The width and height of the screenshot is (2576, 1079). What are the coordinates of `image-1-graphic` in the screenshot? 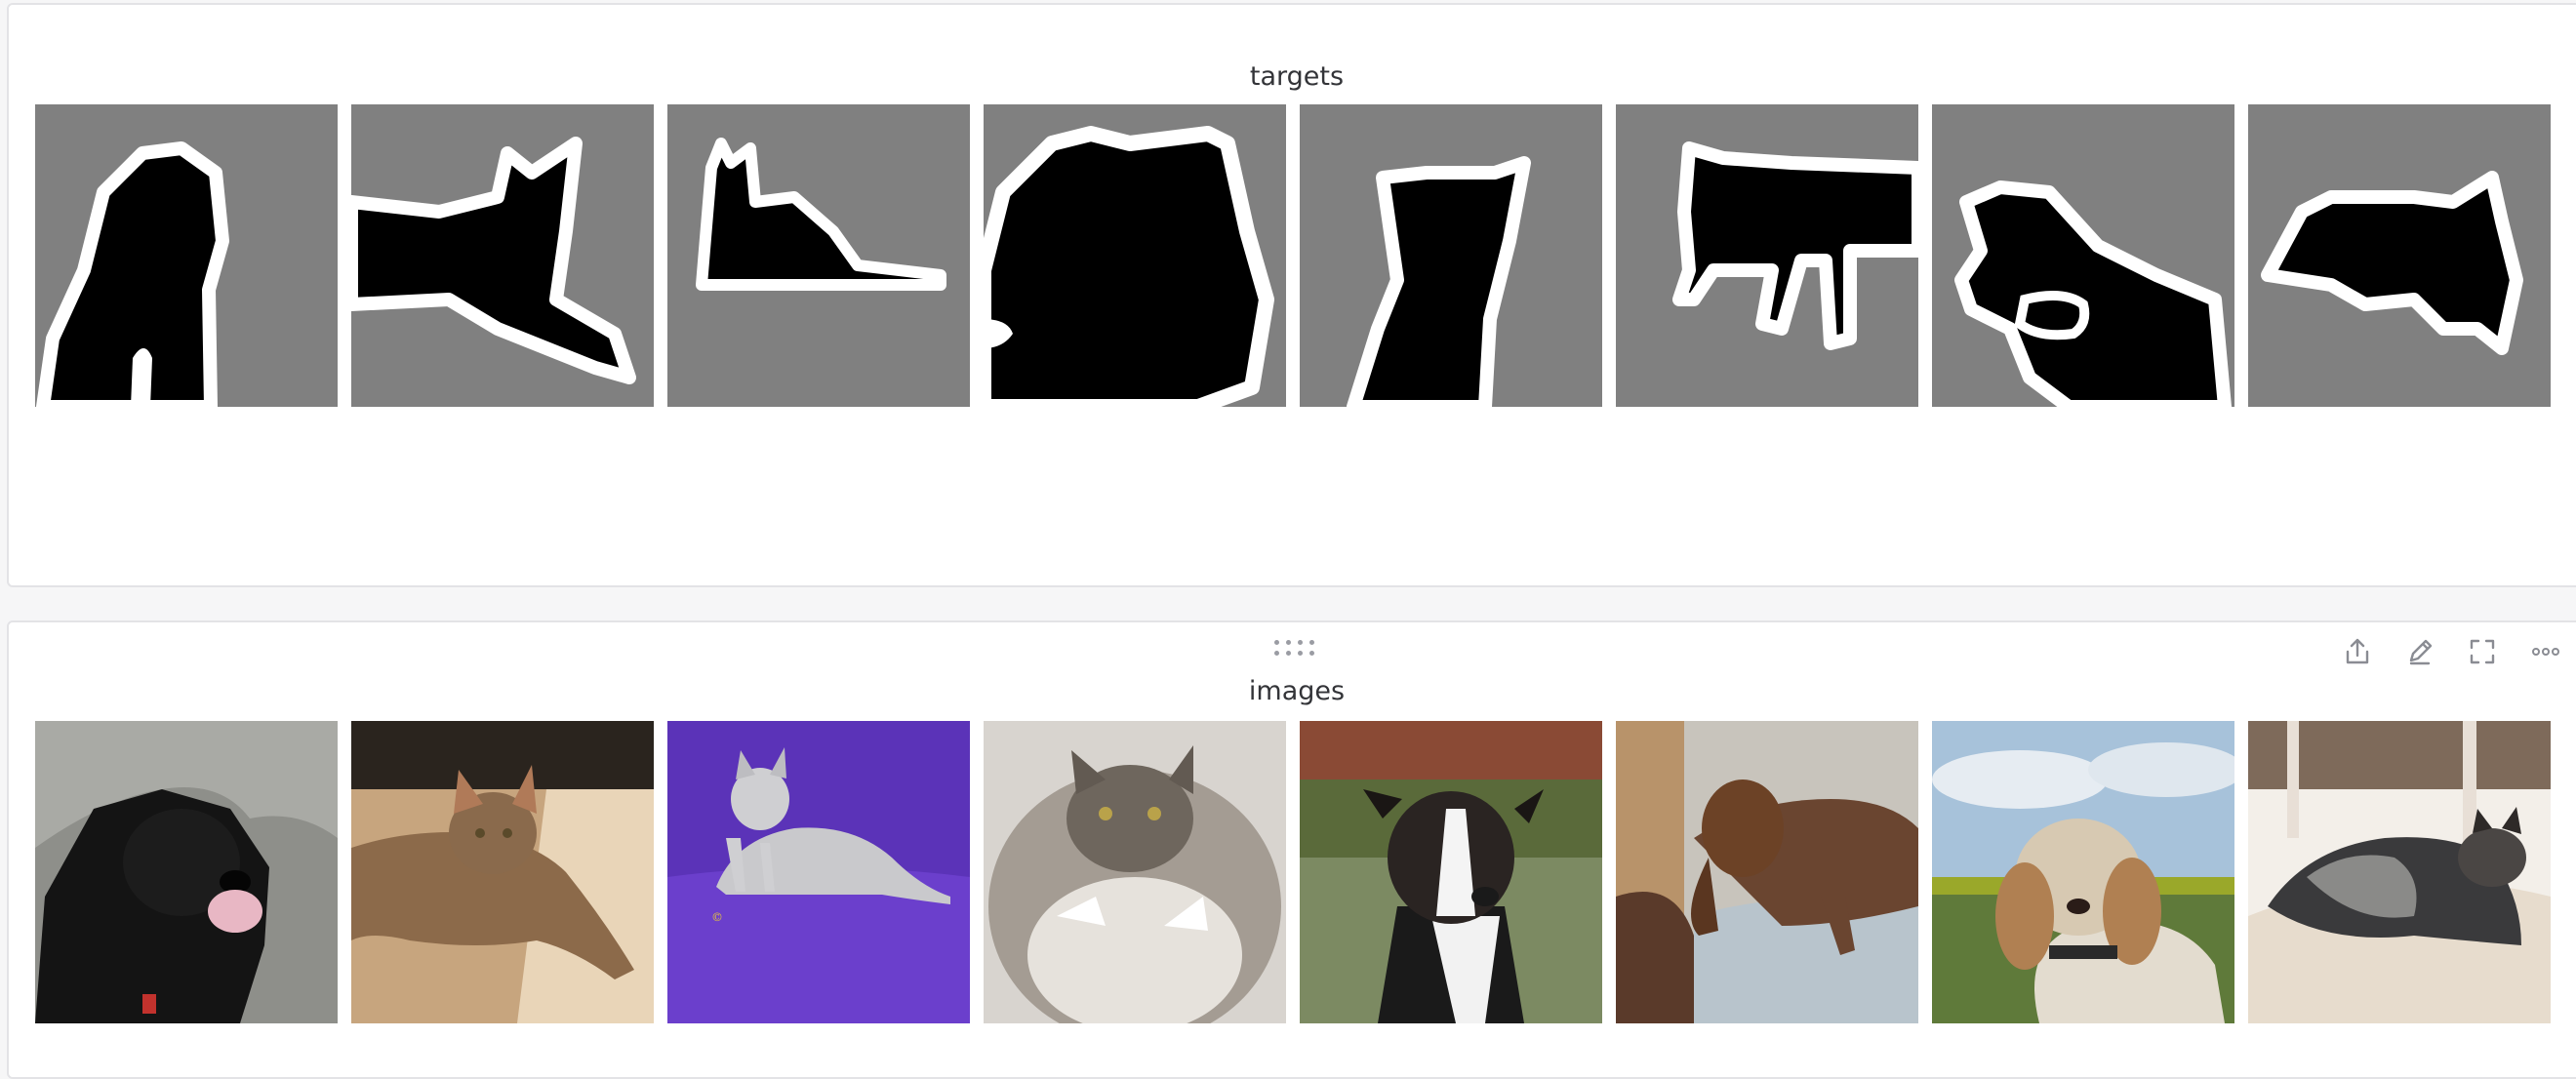 It's located at (186, 872).